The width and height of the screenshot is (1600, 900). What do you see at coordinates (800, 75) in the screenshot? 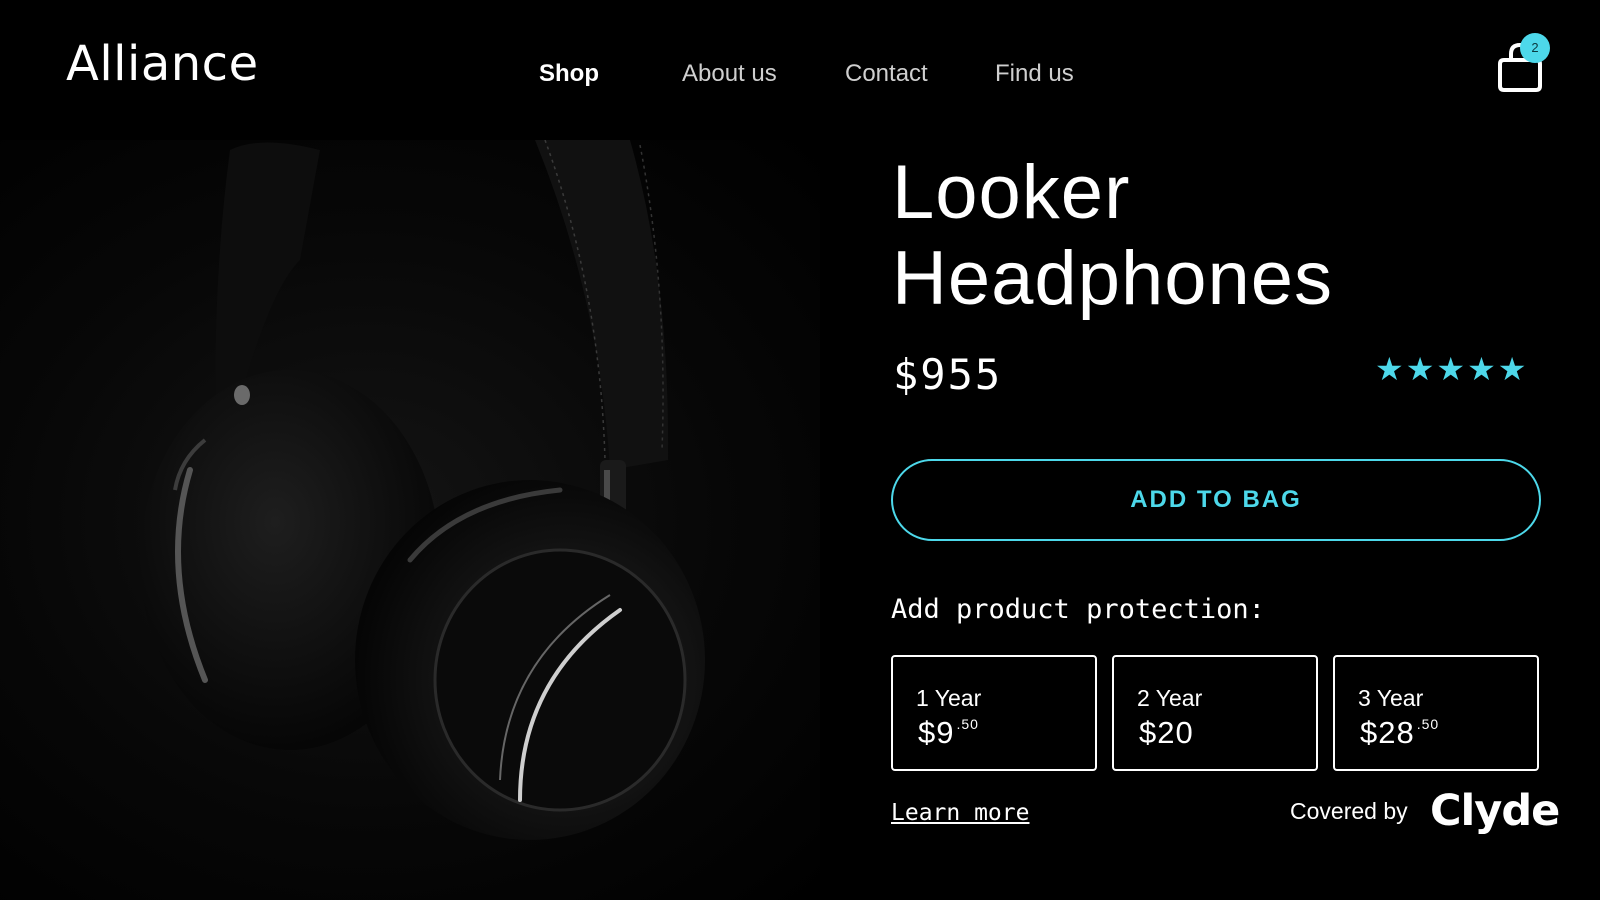
I see `main-nav: Shop About us Contact Find us` at bounding box center [800, 75].